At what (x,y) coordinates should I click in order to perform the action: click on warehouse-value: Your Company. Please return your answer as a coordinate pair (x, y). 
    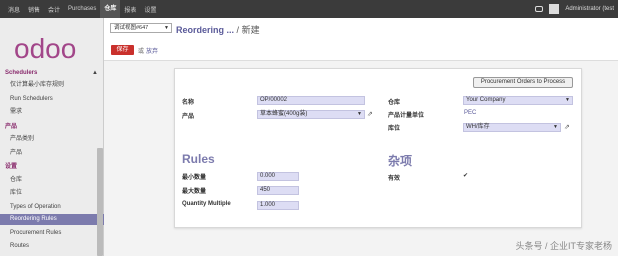
    Looking at the image, I should click on (486, 100).